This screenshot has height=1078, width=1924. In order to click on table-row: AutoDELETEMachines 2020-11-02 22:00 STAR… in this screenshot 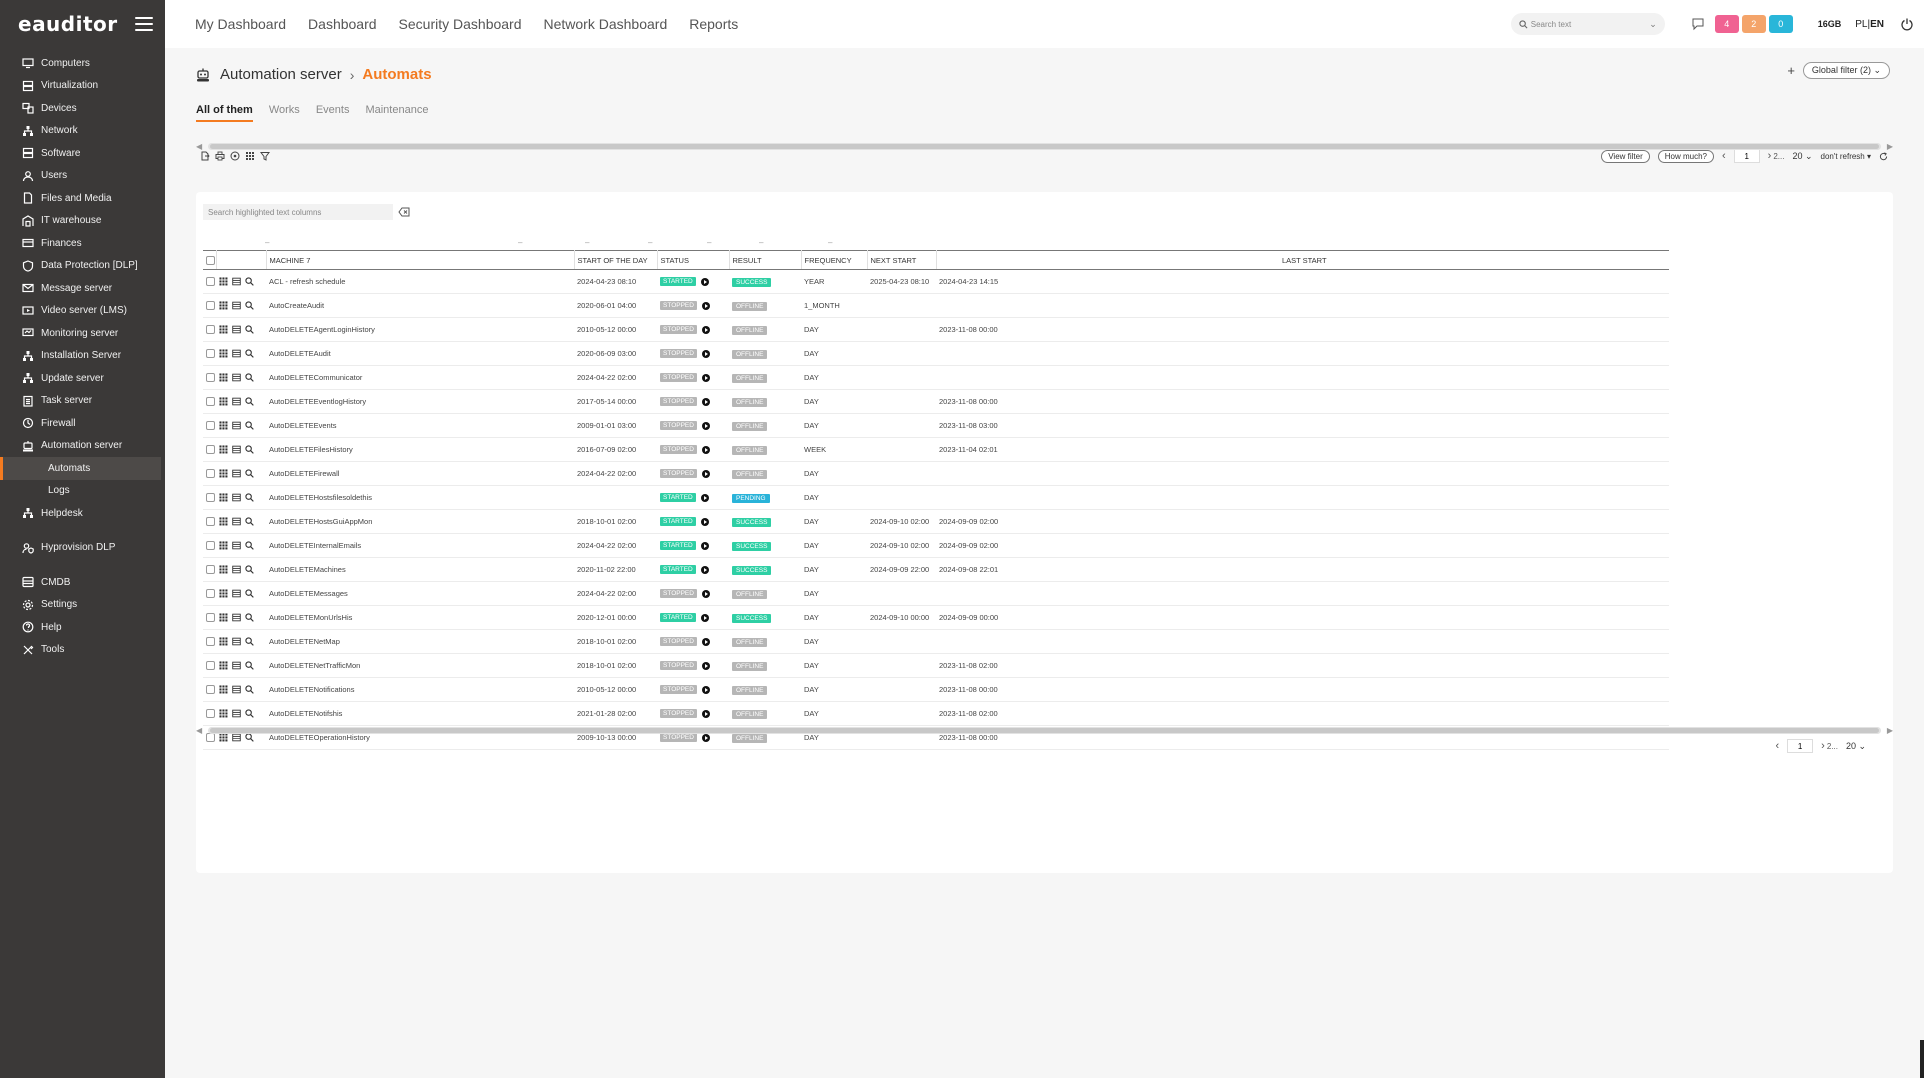, I will do `click(936, 569)`.